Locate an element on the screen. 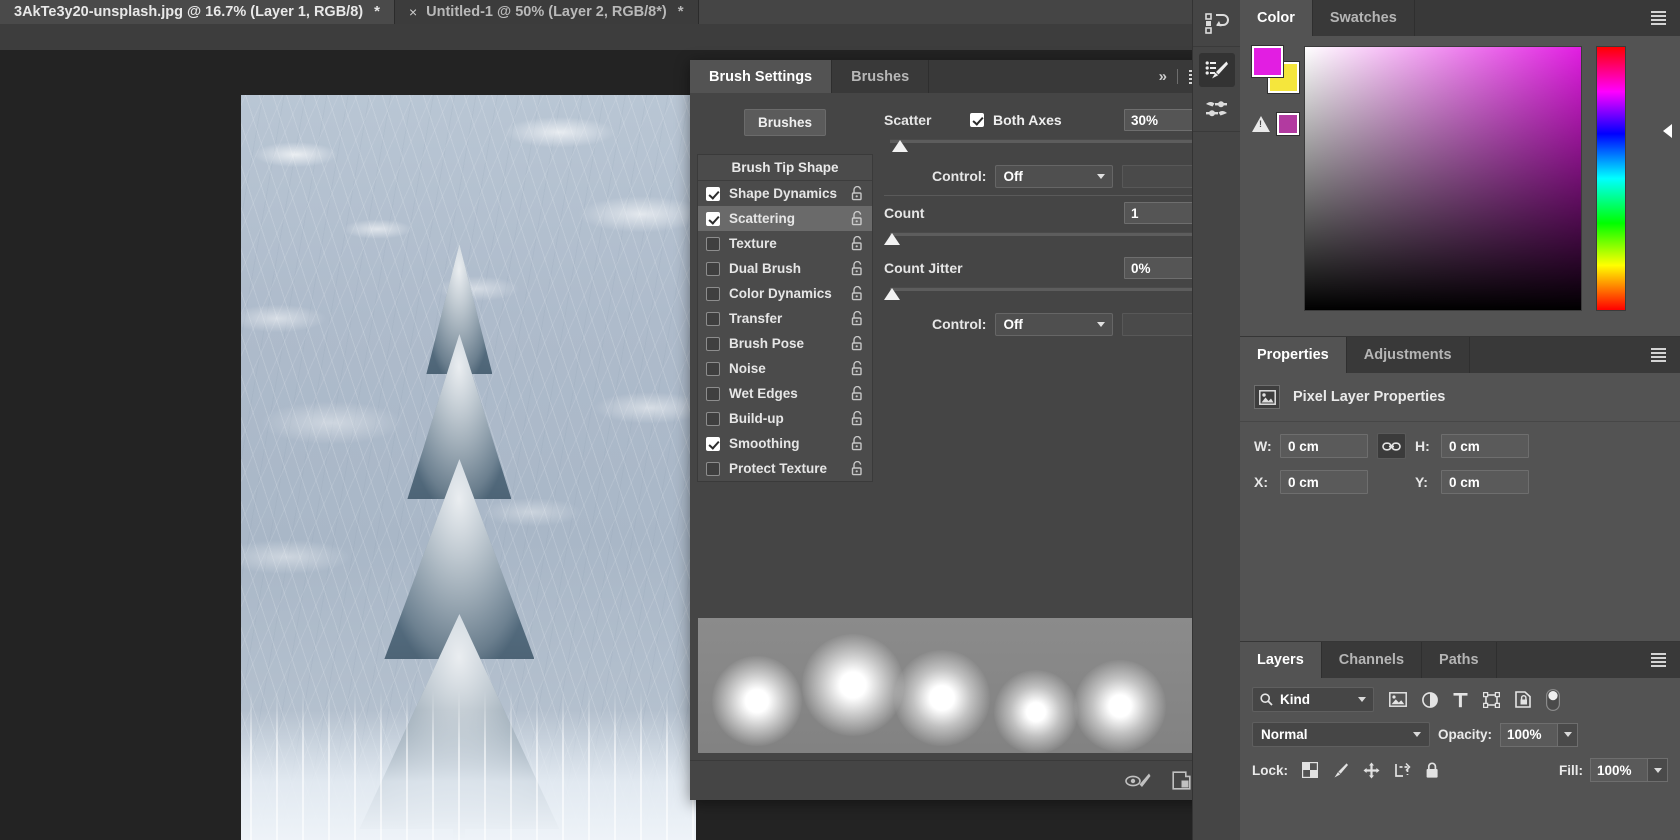 This screenshot has height=840, width=1680. document-tab-2: × Untitled-1 @ 50% (Layer 2, RGB/8*) * is located at coordinates (546, 12).